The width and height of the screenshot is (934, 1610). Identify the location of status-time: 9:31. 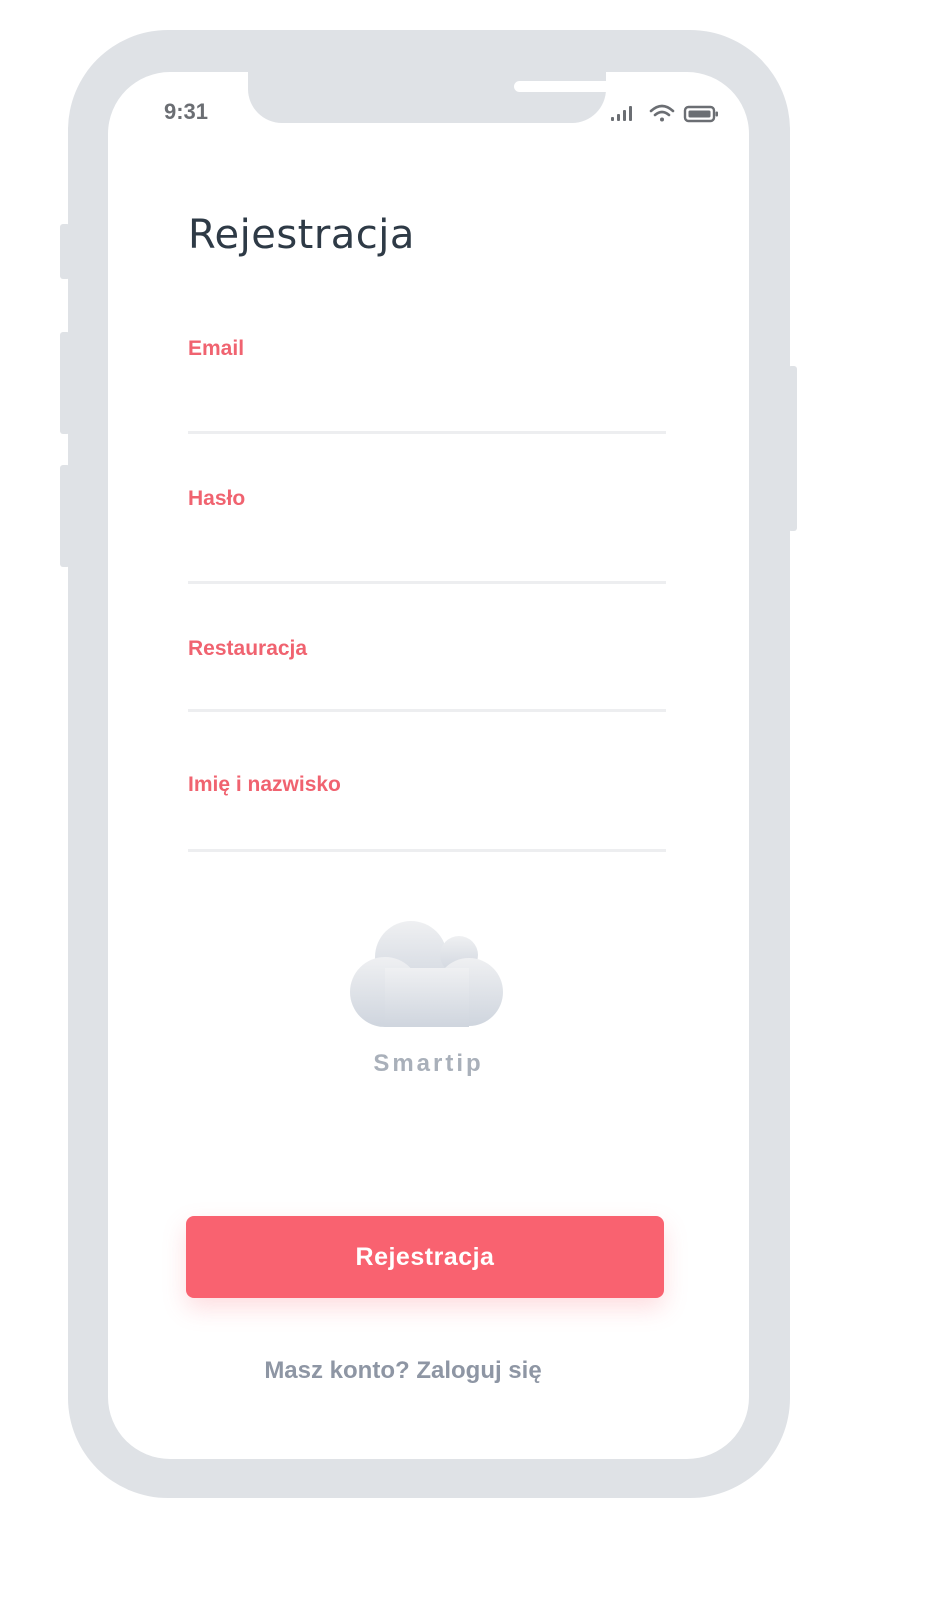
(186, 111).